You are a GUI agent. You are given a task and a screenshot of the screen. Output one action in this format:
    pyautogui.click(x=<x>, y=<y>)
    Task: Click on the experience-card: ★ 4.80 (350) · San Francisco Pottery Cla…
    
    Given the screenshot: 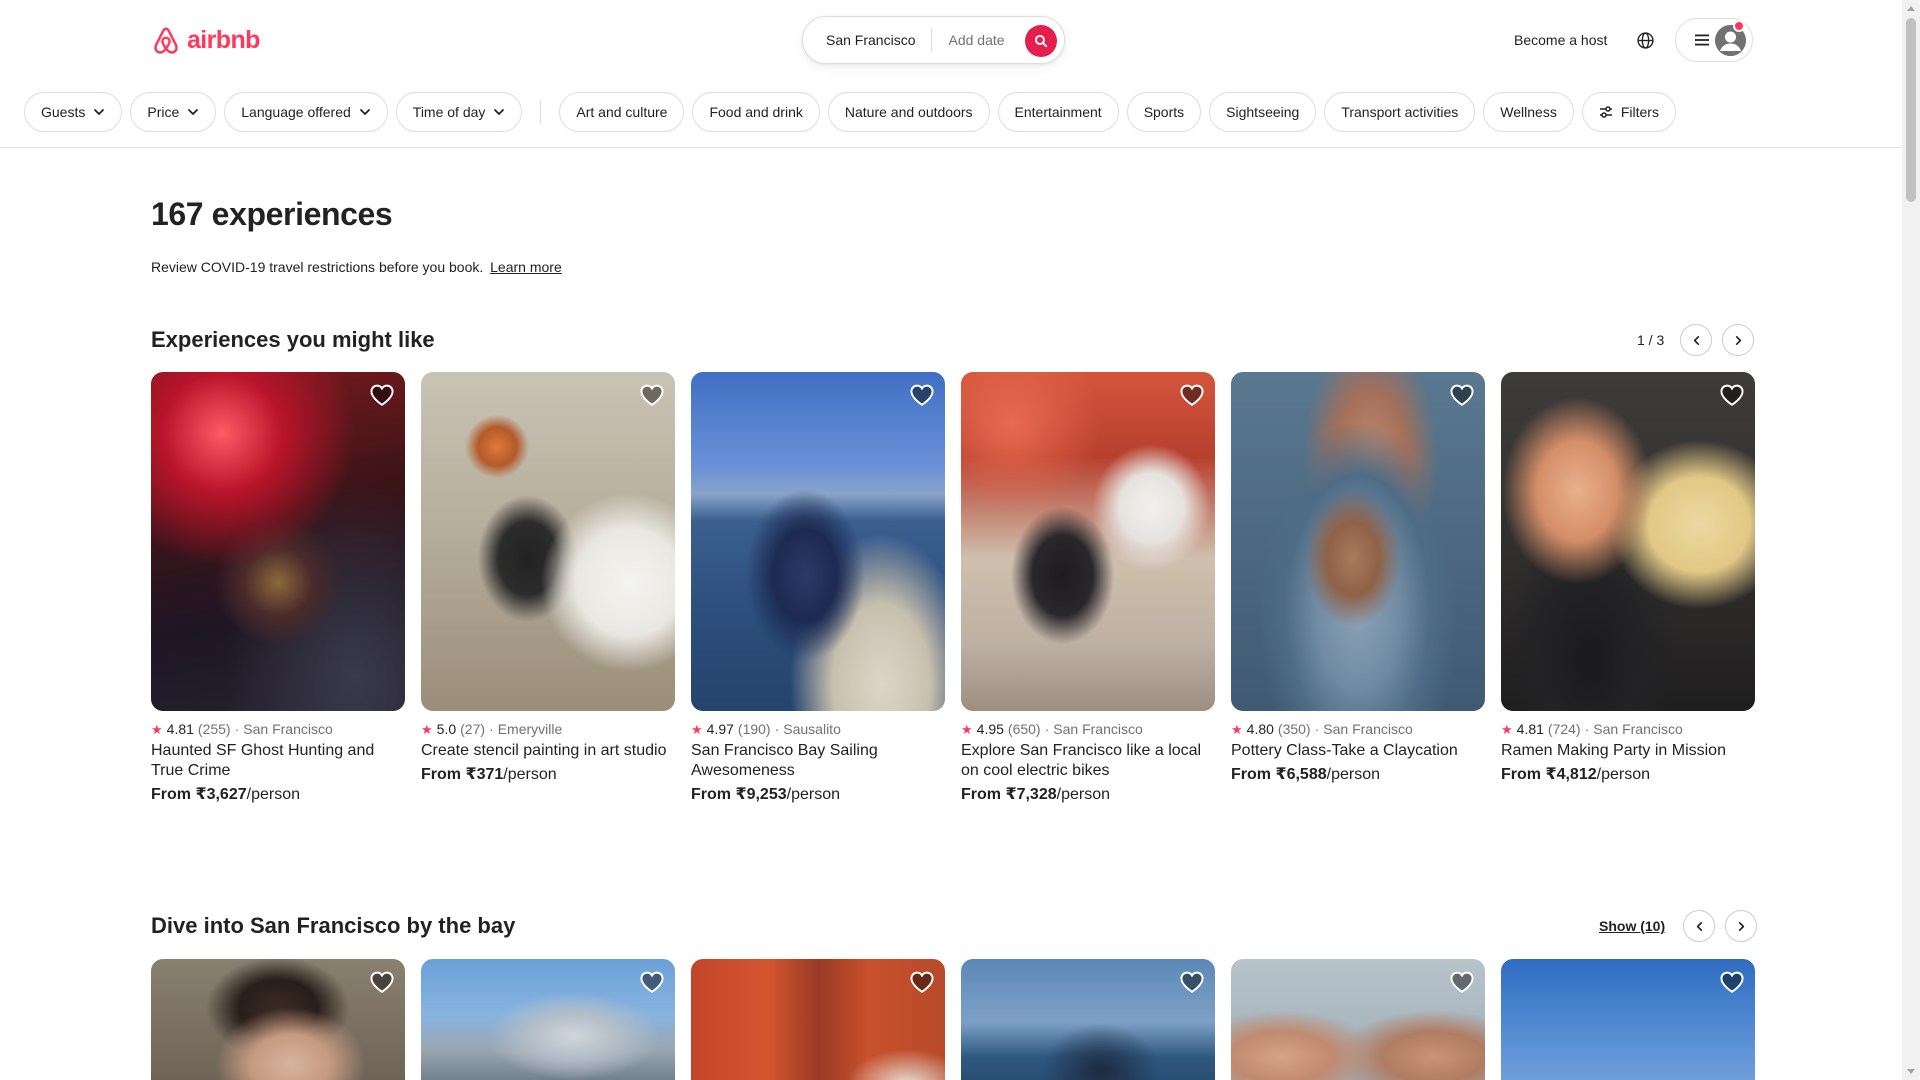 What is the action you would take?
    pyautogui.click(x=1358, y=588)
    